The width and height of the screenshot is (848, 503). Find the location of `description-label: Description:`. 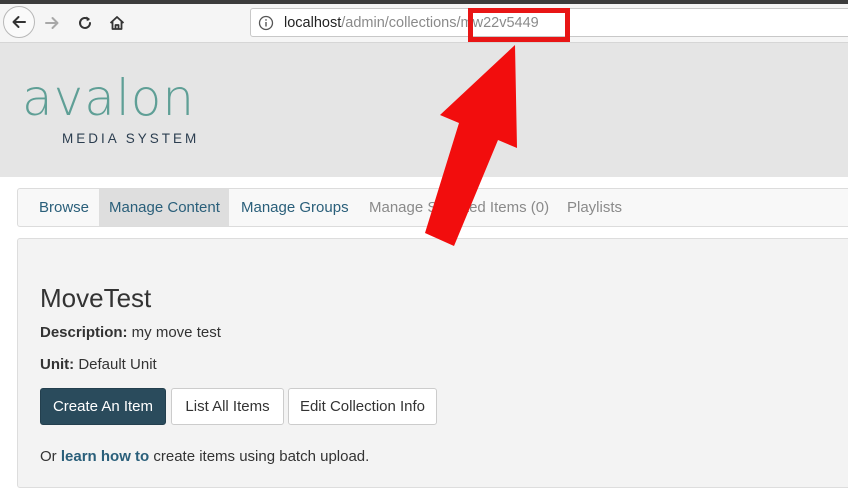

description-label: Description: is located at coordinates (84, 332).